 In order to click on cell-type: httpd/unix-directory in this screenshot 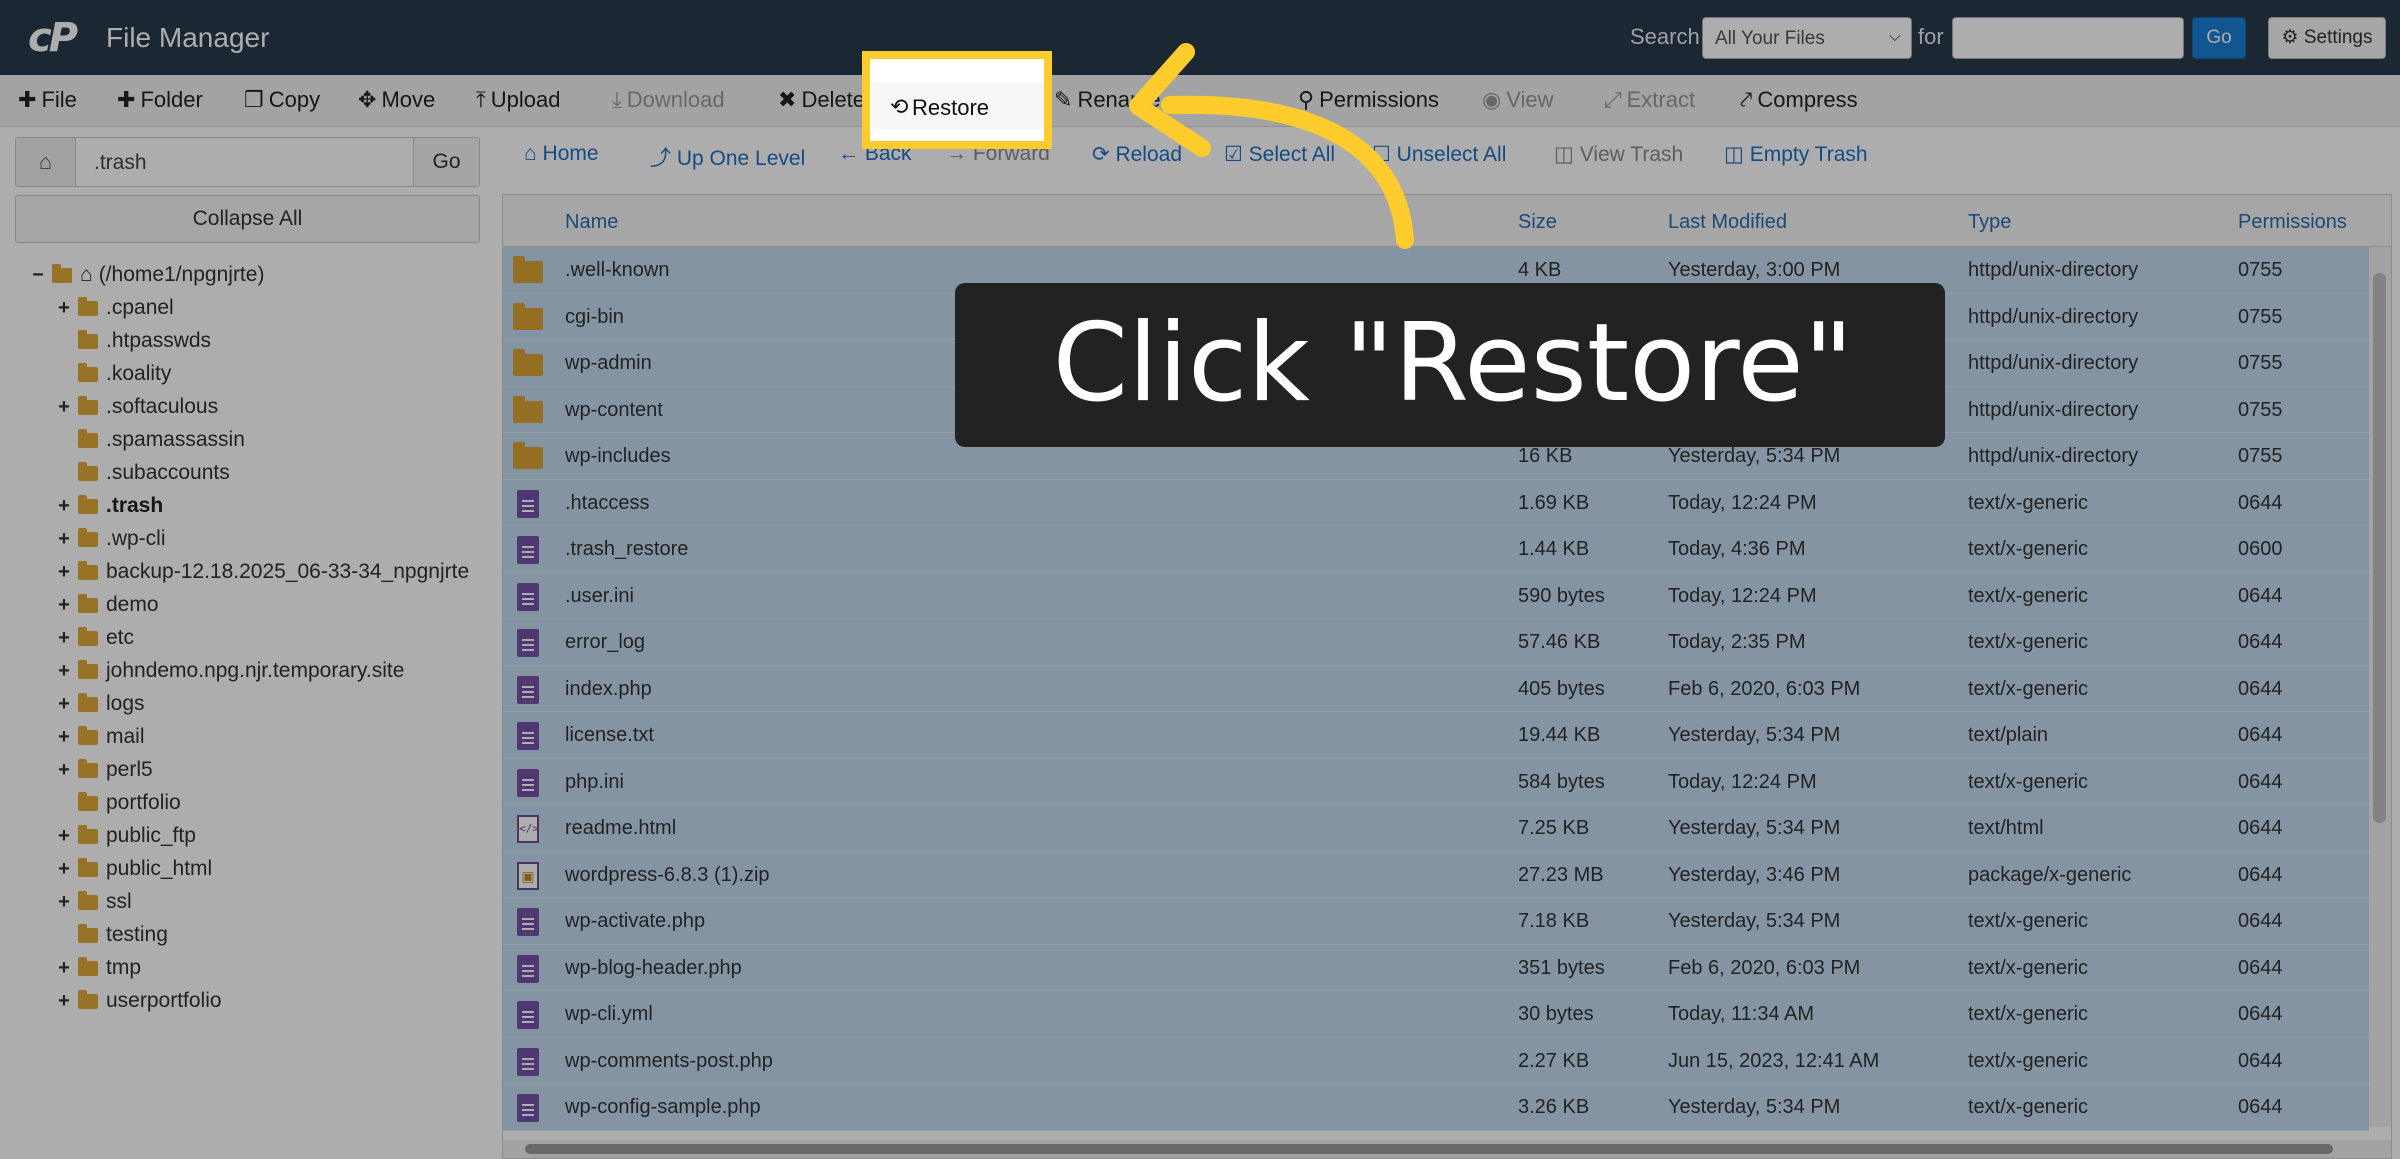, I will do `click(2053, 409)`.